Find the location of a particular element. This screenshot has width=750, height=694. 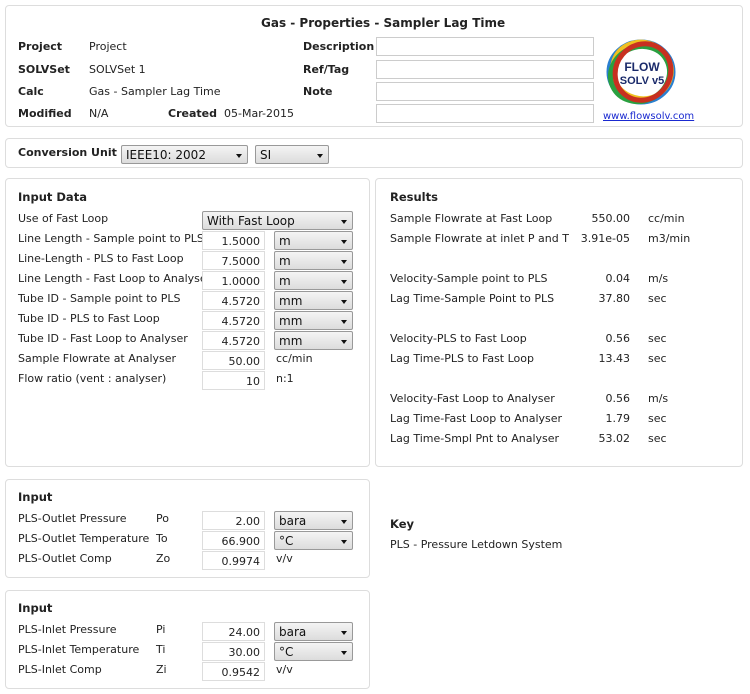

input-row-value: 0.9974 is located at coordinates (233, 560).